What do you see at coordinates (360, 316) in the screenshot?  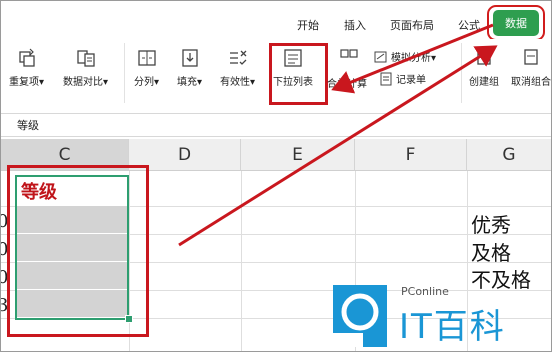 I see `watermark-logo-icon` at bounding box center [360, 316].